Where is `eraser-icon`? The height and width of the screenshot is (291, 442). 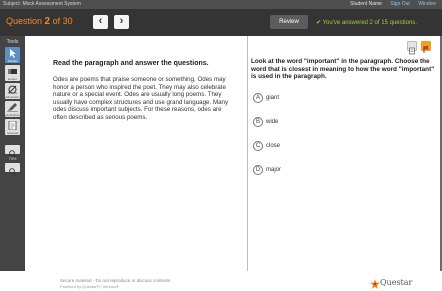 eraser-icon is located at coordinates (12, 71).